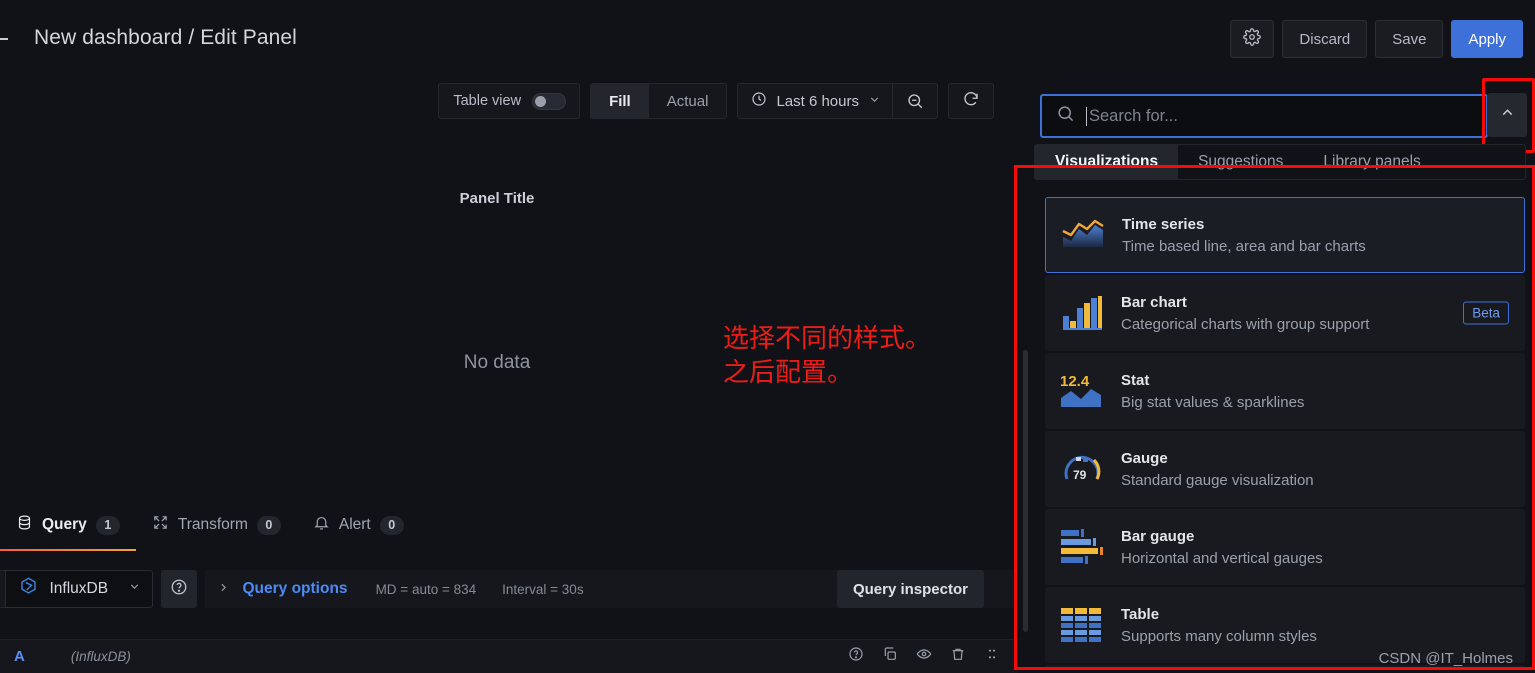 This screenshot has width=1535, height=673. I want to click on back-arrow-icon, so click(9, 39).